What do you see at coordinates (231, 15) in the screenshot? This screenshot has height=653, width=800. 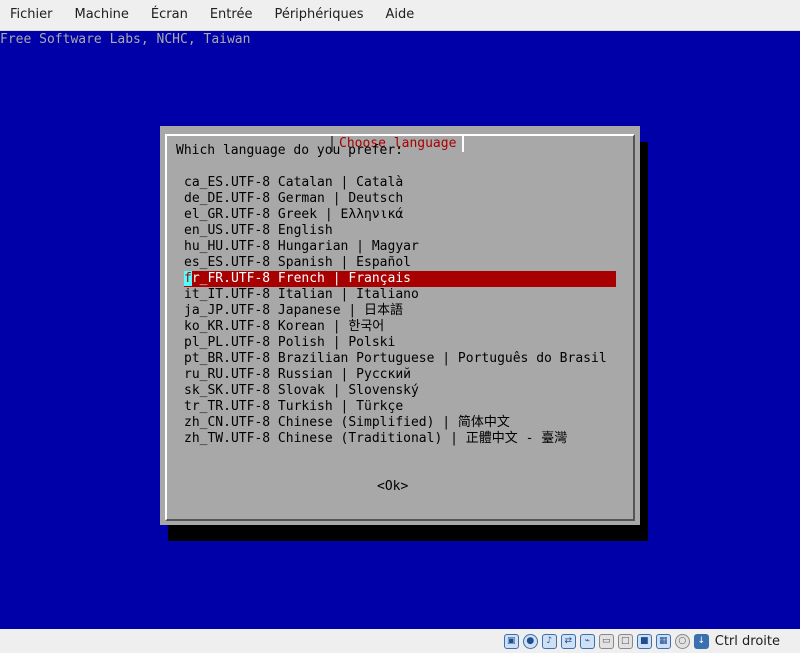 I see `menu-entree: Entrée` at bounding box center [231, 15].